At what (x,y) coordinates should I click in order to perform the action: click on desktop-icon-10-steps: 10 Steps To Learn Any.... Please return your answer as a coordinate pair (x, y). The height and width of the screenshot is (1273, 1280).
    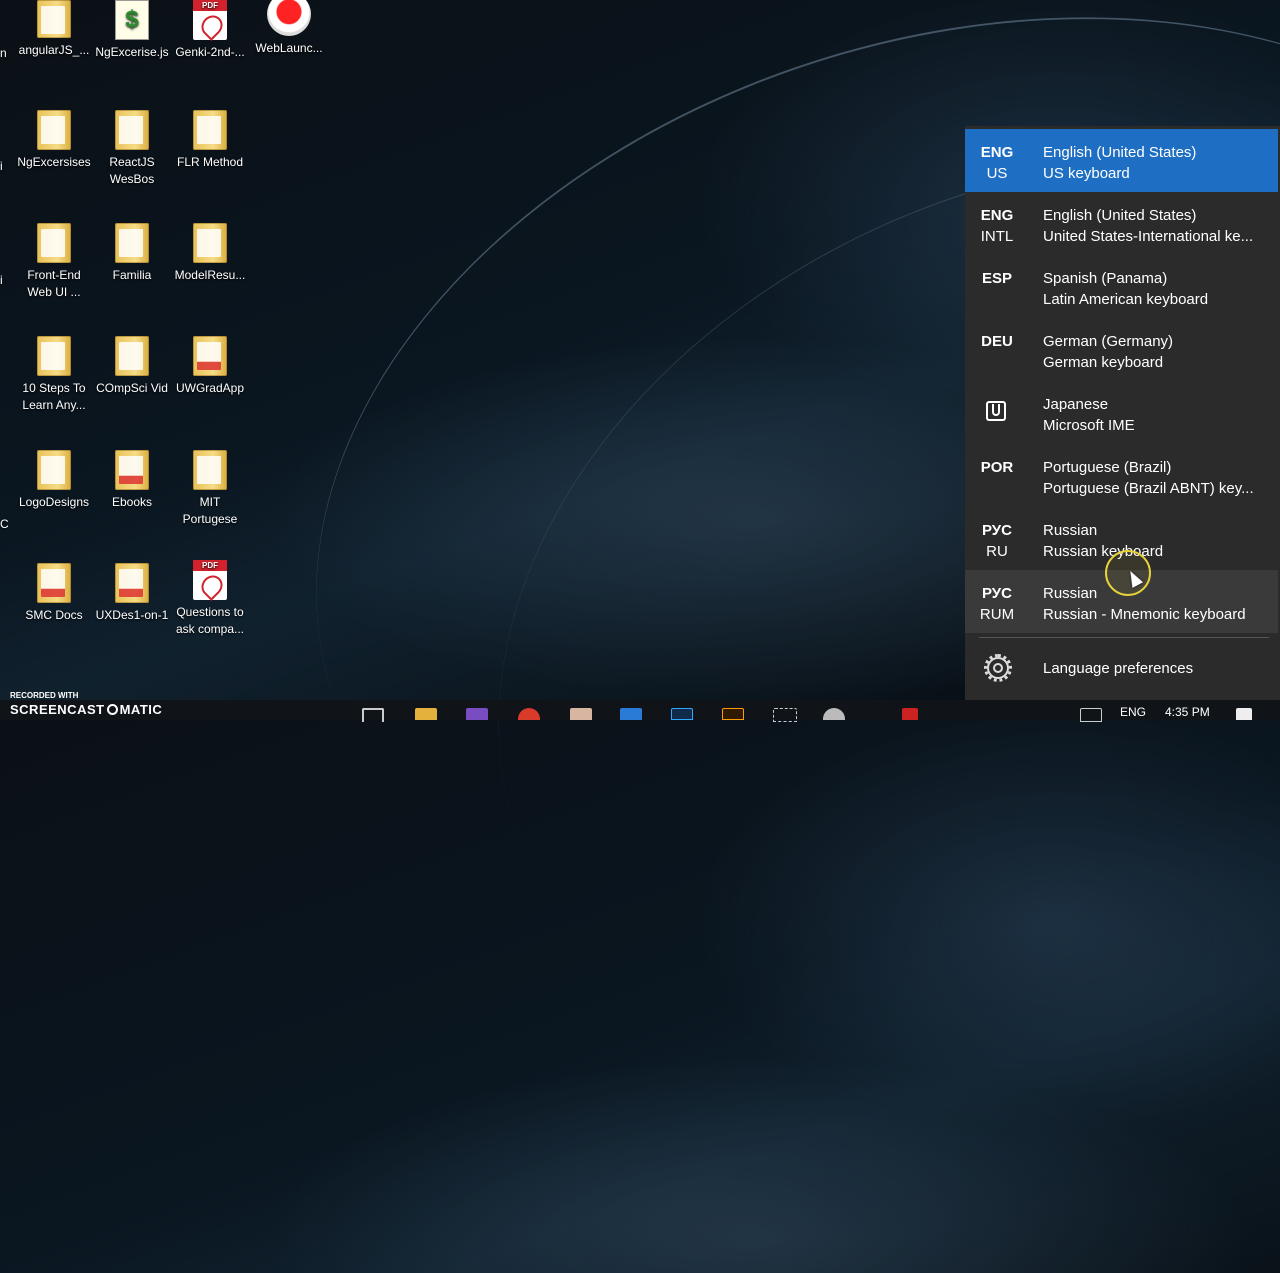
    Looking at the image, I should click on (54, 375).